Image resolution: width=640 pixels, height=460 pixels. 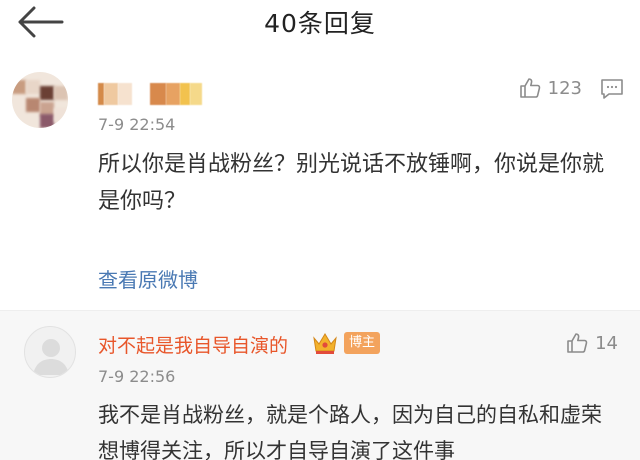 I want to click on like-count: 123, so click(x=564, y=88).